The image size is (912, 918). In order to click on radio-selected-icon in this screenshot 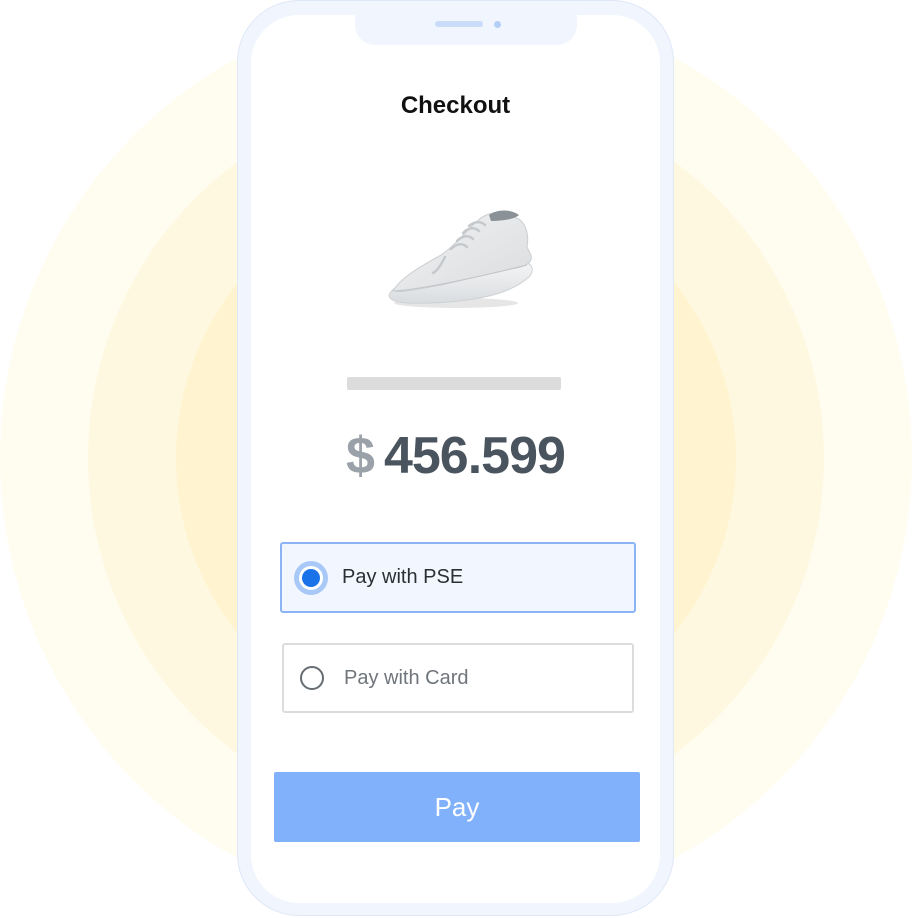, I will do `click(311, 577)`.